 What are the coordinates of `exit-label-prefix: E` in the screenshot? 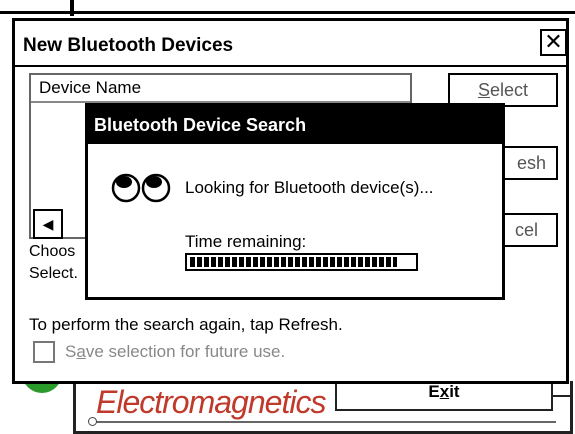 It's located at (434, 391).